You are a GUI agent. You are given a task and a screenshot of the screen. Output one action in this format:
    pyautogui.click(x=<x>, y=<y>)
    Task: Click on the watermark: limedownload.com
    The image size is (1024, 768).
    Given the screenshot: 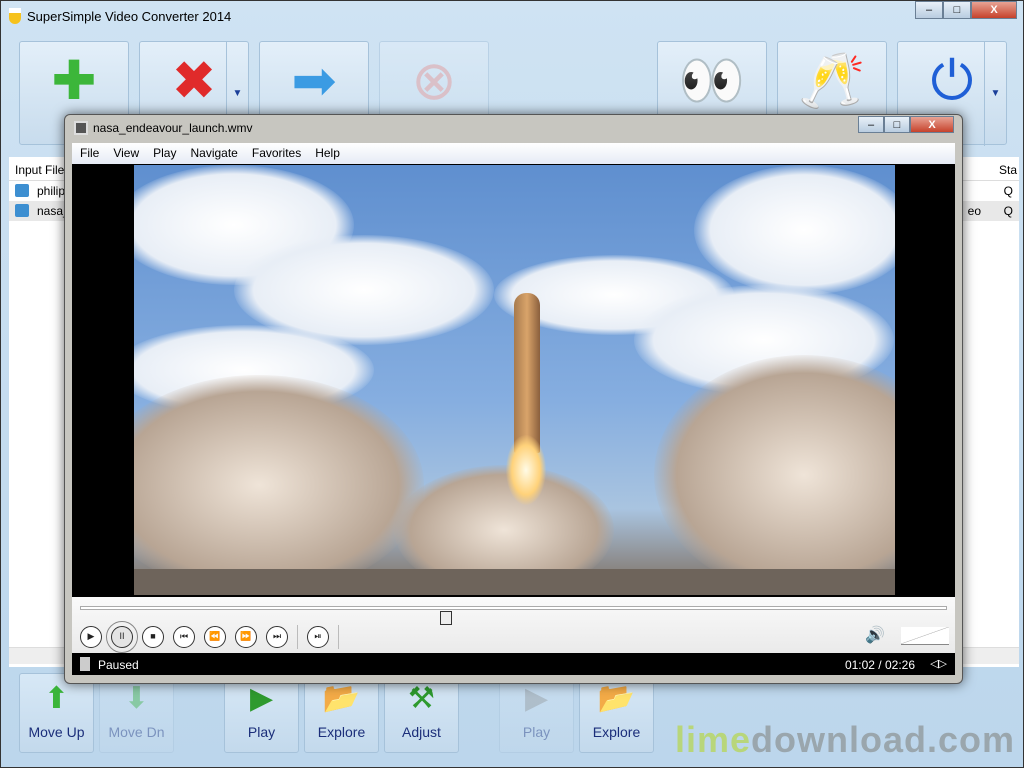 What is the action you would take?
    pyautogui.click(x=844, y=739)
    